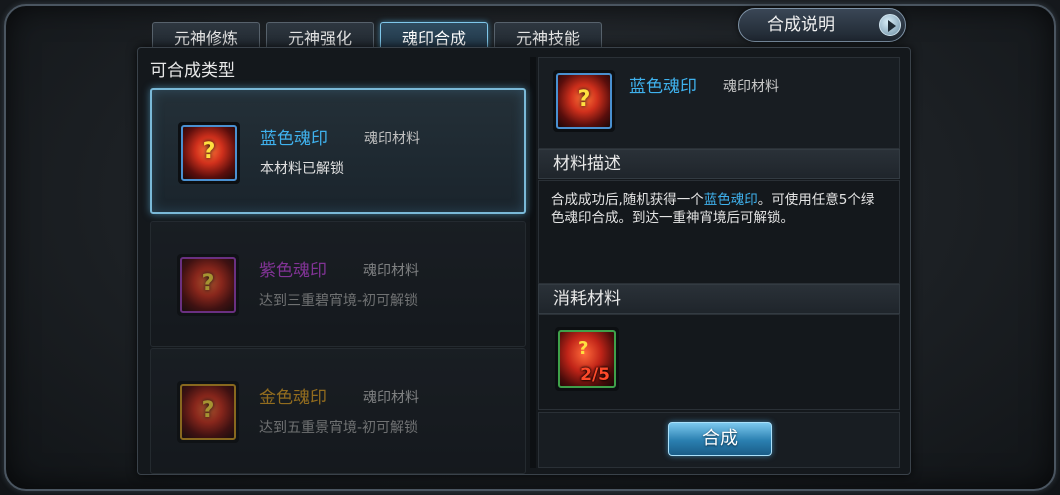 The width and height of the screenshot is (1060, 495). What do you see at coordinates (730, 200) in the screenshot?
I see `description-highlight: 蓝色魂印` at bounding box center [730, 200].